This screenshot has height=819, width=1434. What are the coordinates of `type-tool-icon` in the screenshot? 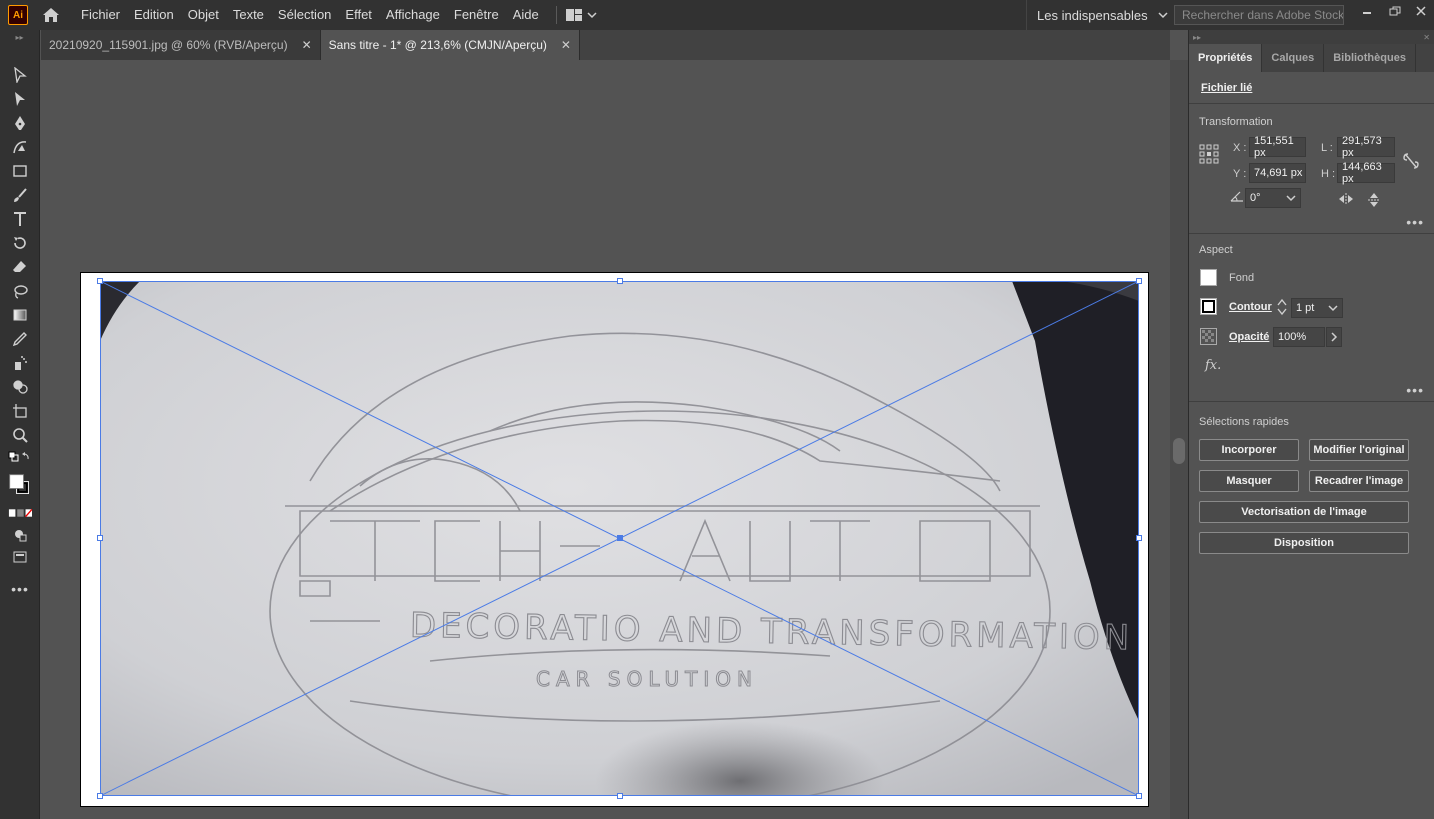 It's located at (20, 219).